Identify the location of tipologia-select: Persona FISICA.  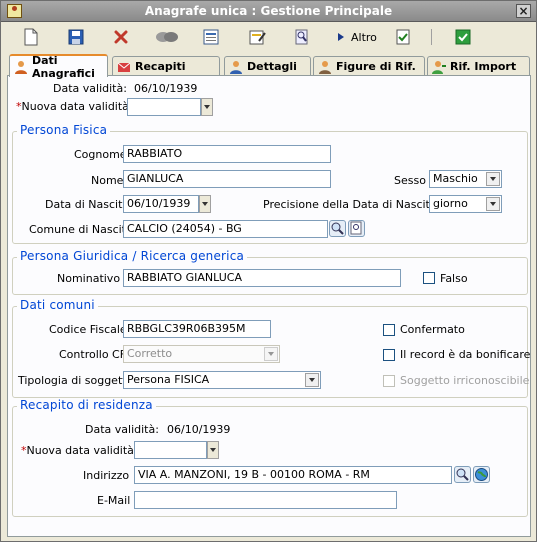
(222, 380).